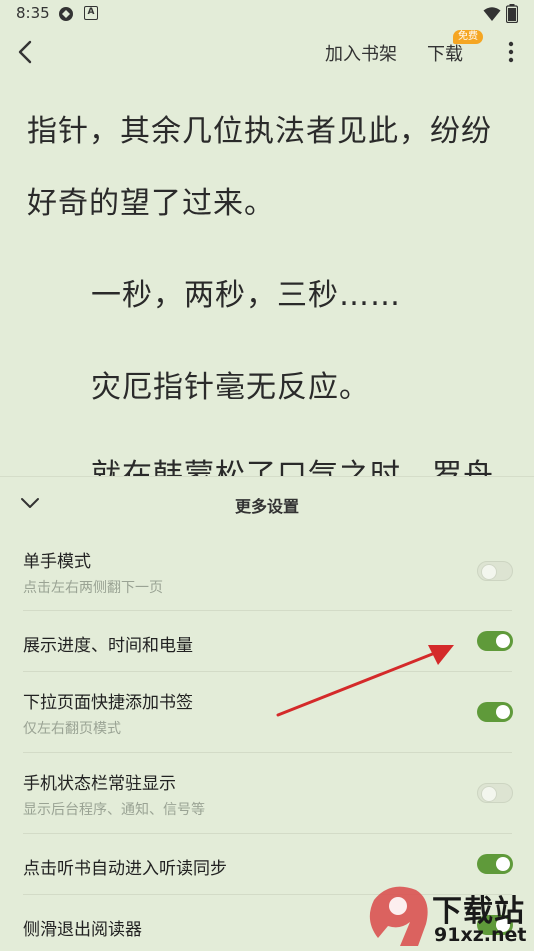  I want to click on text-line: 就在韩蒙松了口气之时，罗舟, so click(292, 467).